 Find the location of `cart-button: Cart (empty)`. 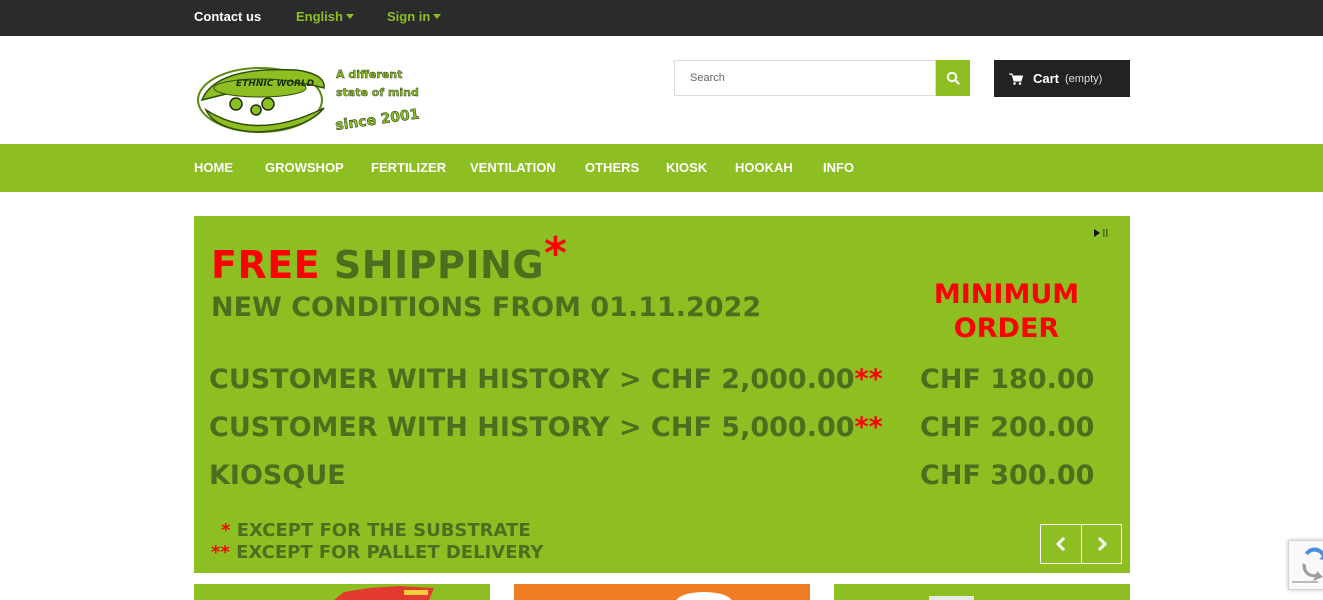

cart-button: Cart (empty) is located at coordinates (1062, 78).